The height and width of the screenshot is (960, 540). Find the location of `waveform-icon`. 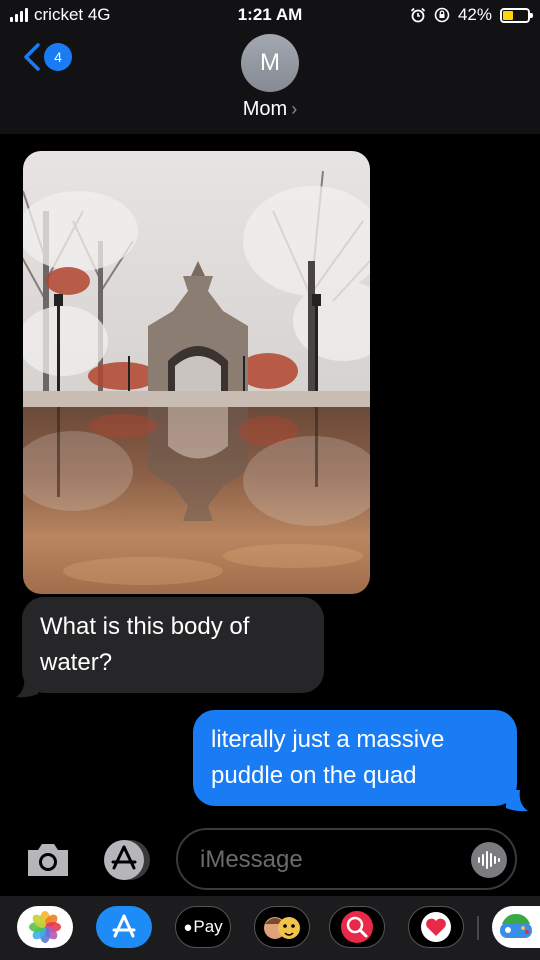

waveform-icon is located at coordinates (489, 860).